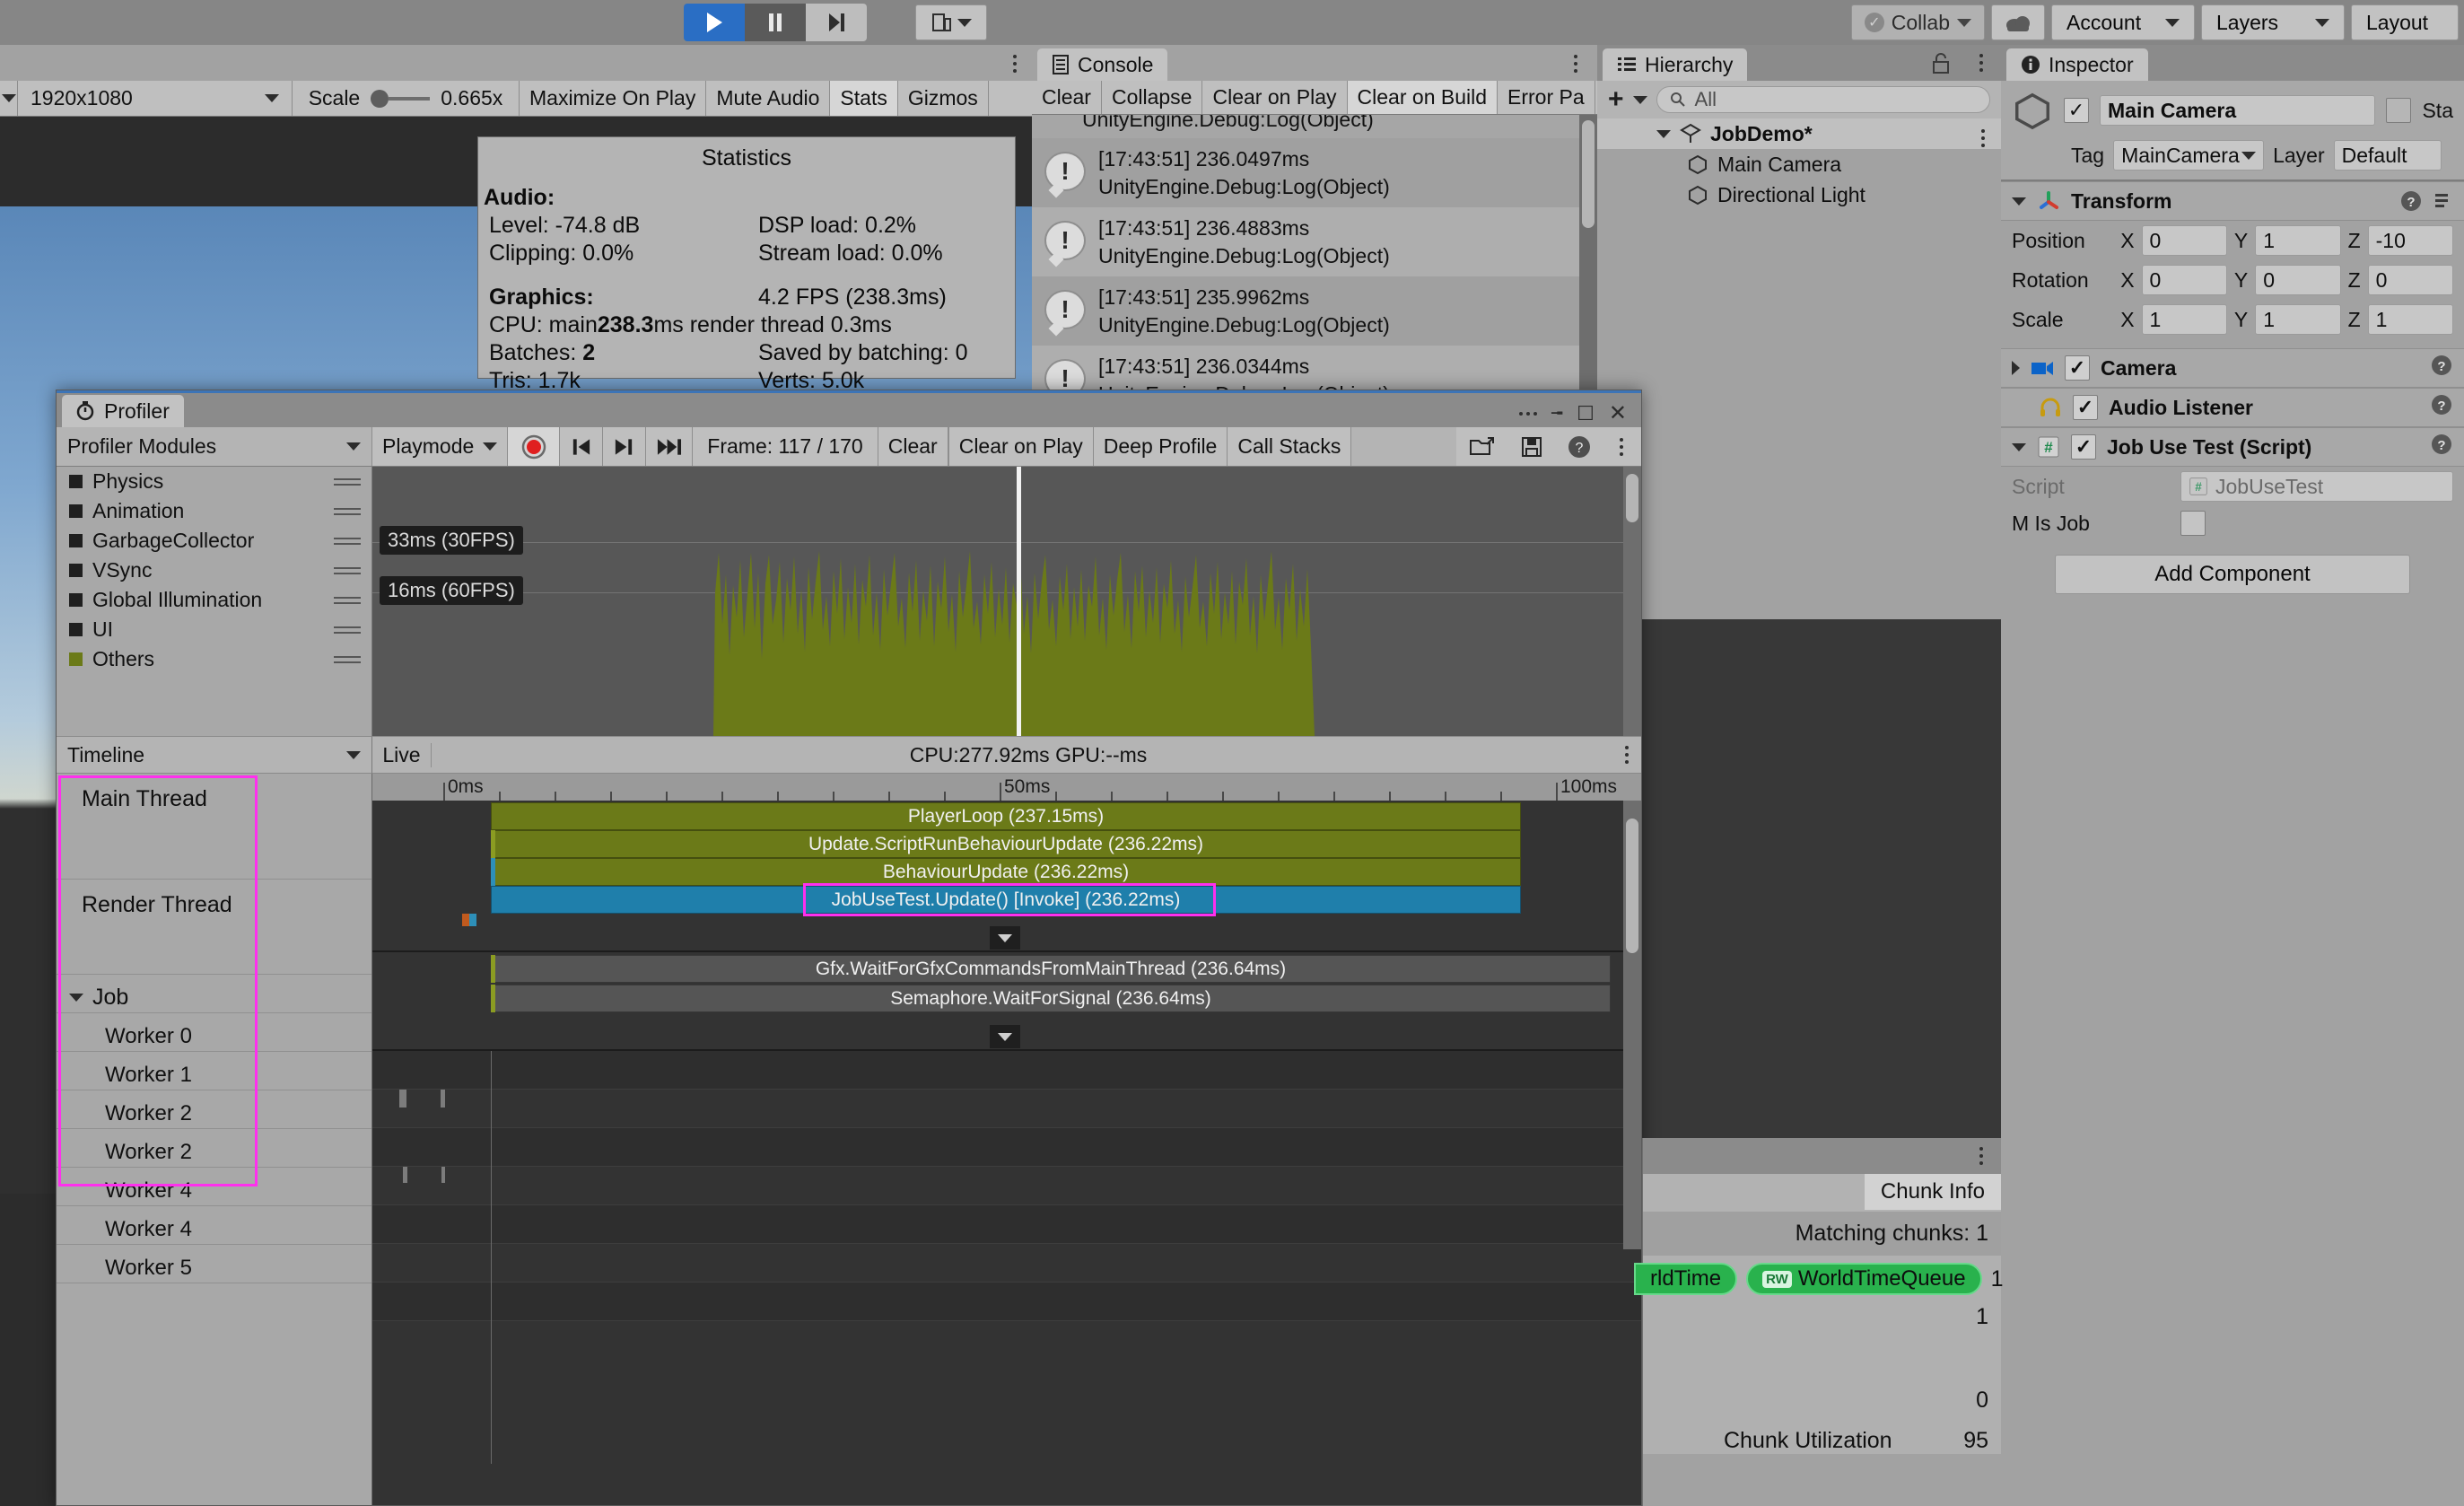  What do you see at coordinates (402, 754) in the screenshot?
I see `live-button: Live` at bounding box center [402, 754].